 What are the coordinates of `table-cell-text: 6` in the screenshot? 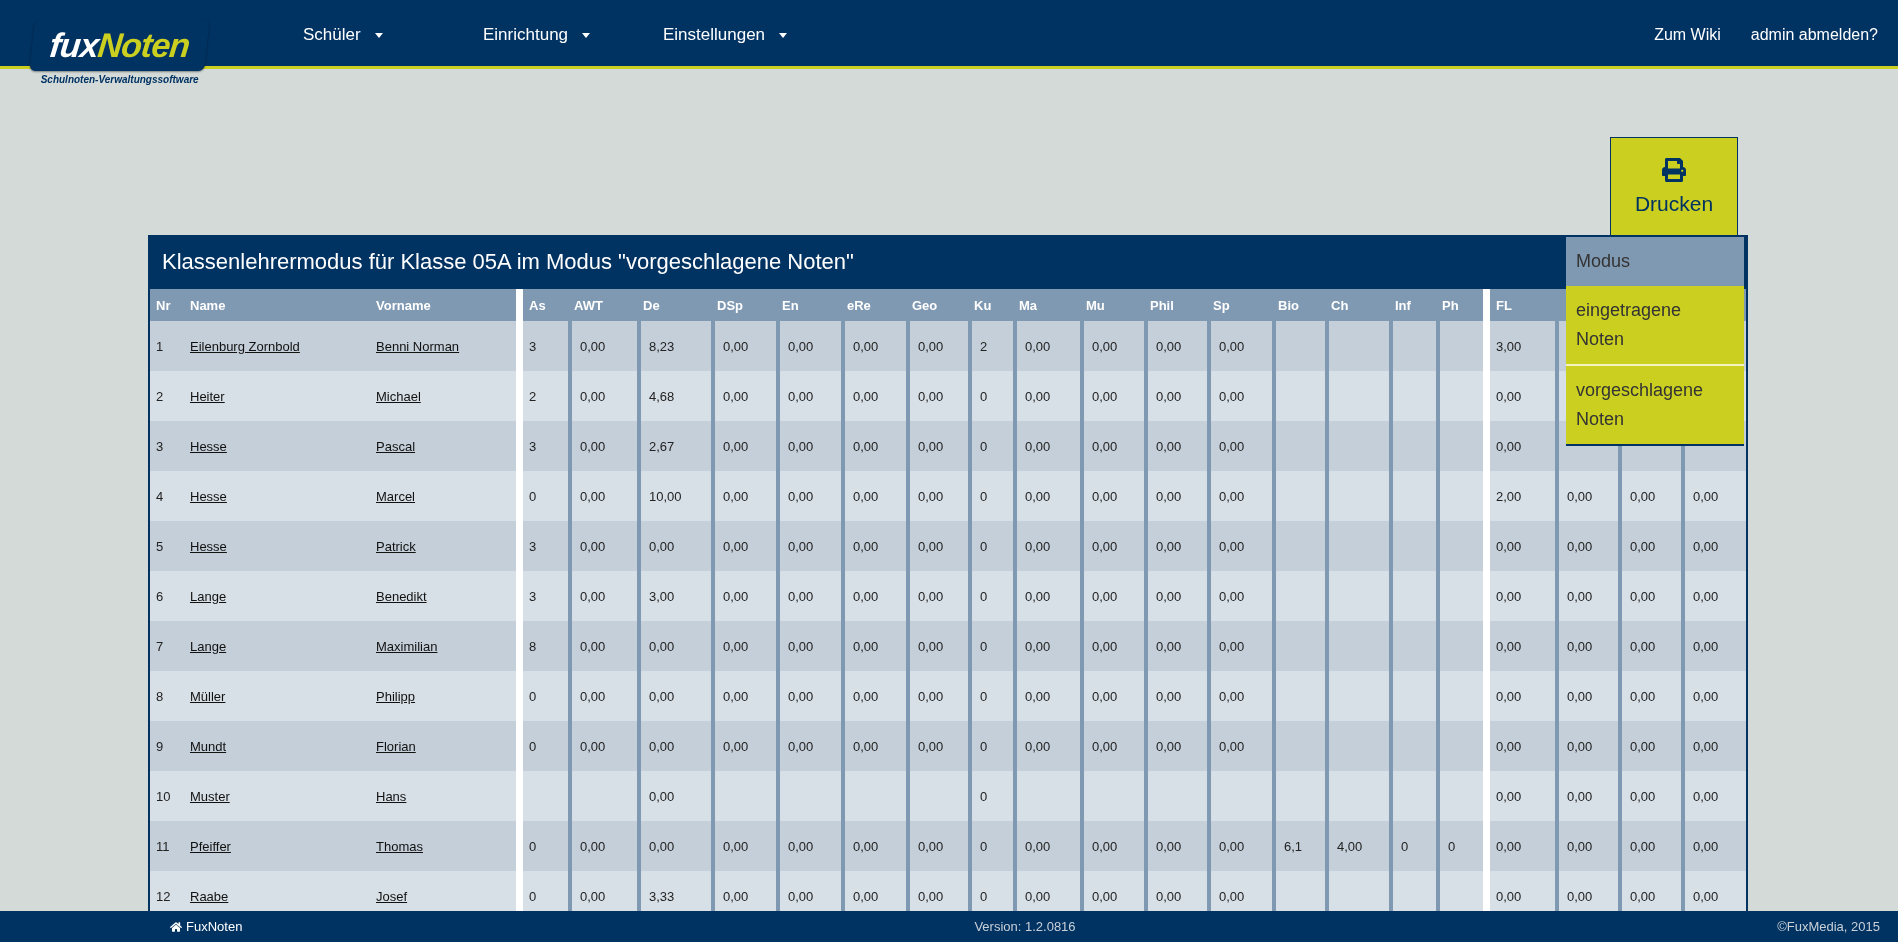 It's located at (160, 596).